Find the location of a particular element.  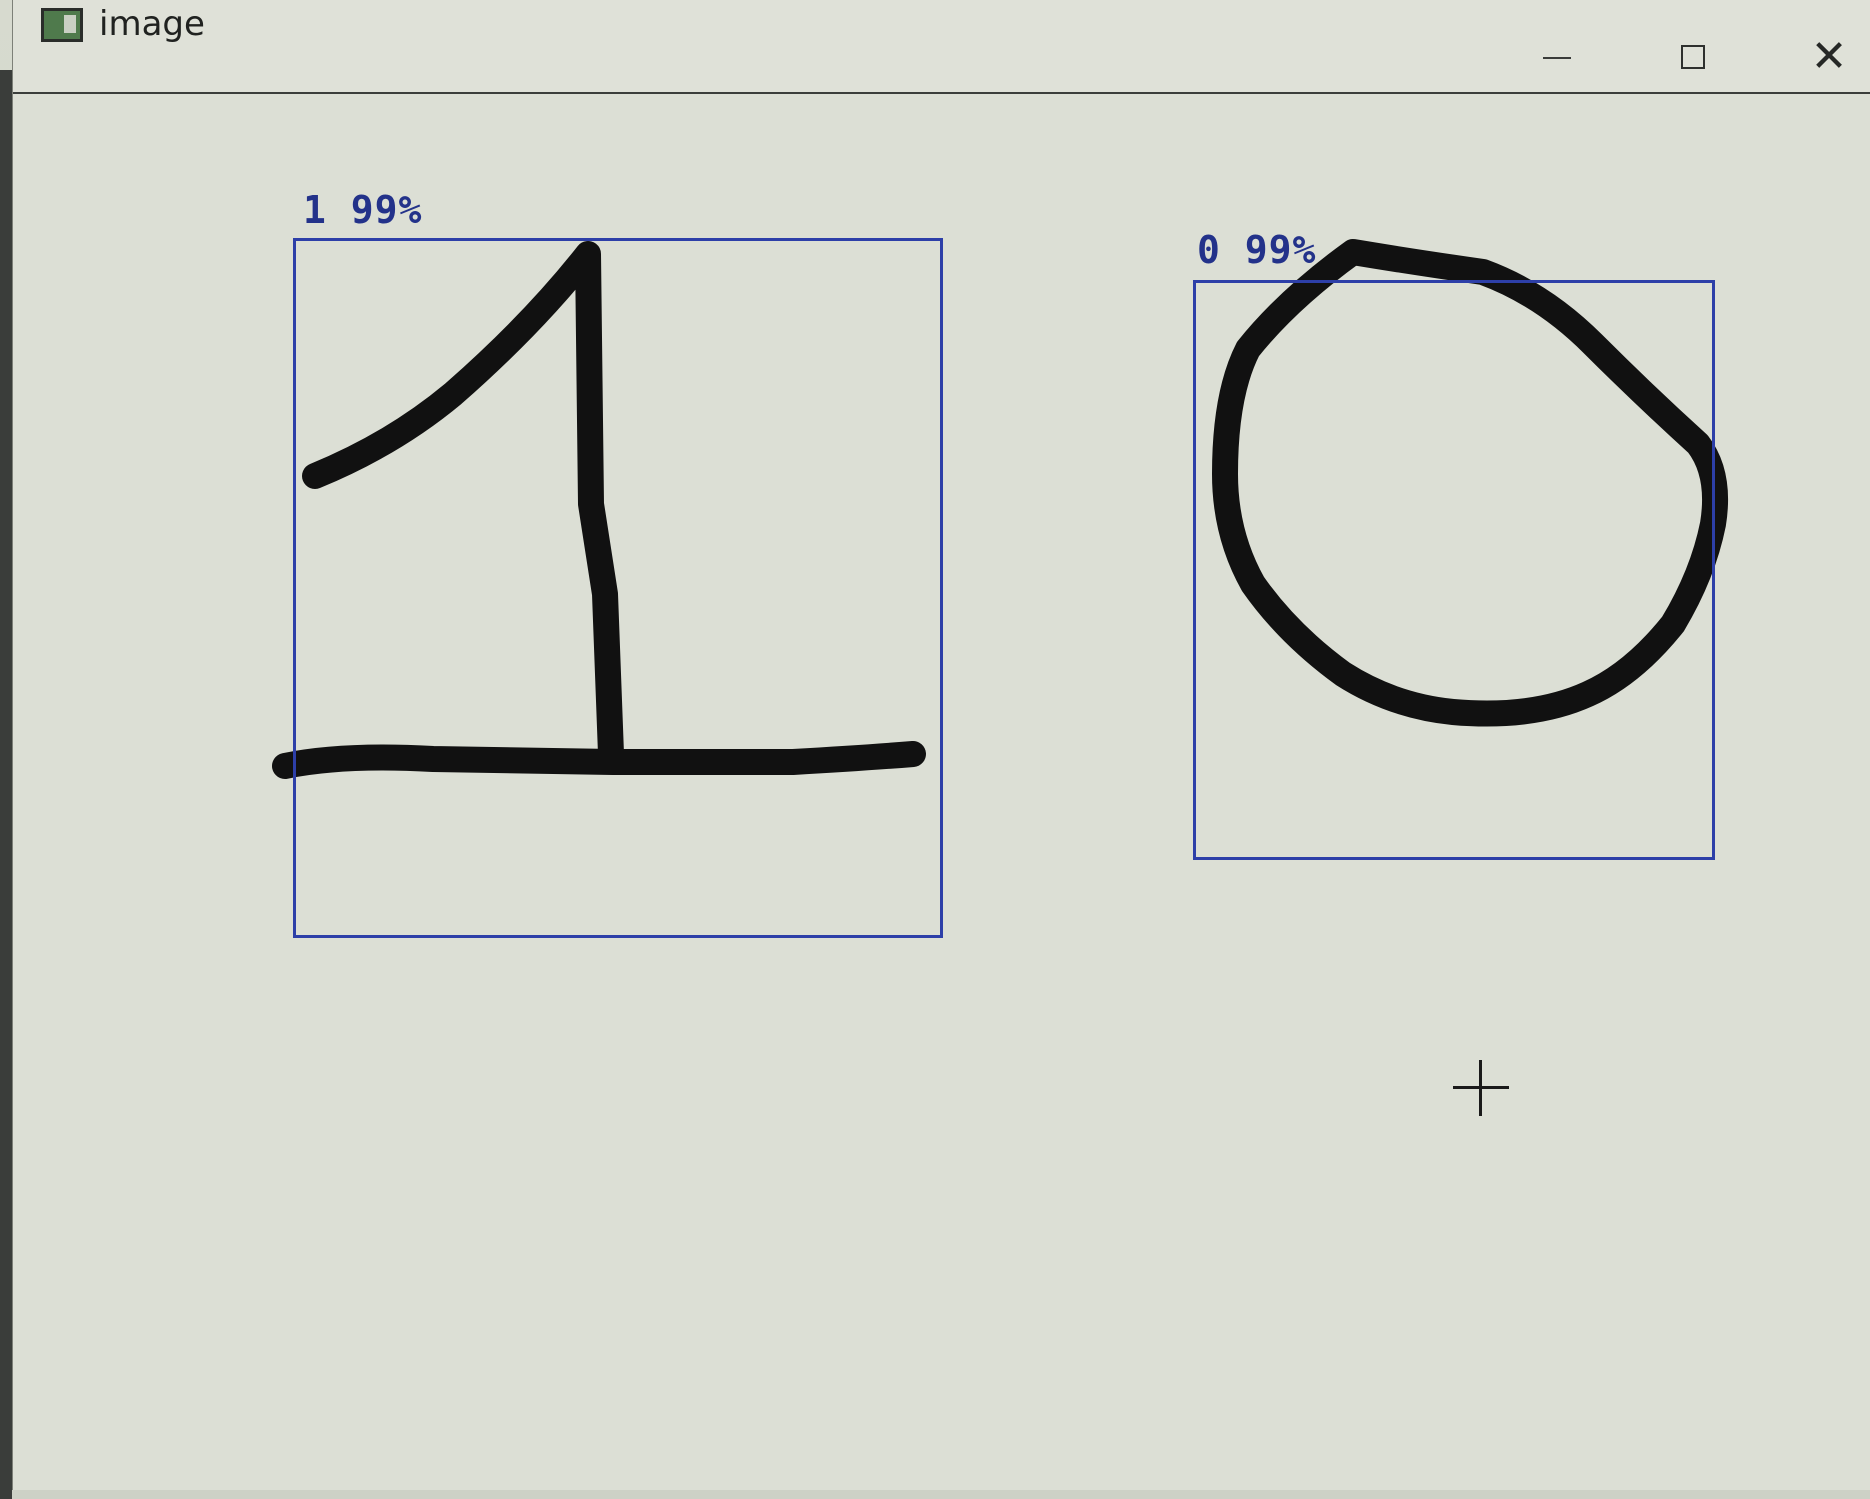

detection-confidence-1: 99% is located at coordinates (386, 210).